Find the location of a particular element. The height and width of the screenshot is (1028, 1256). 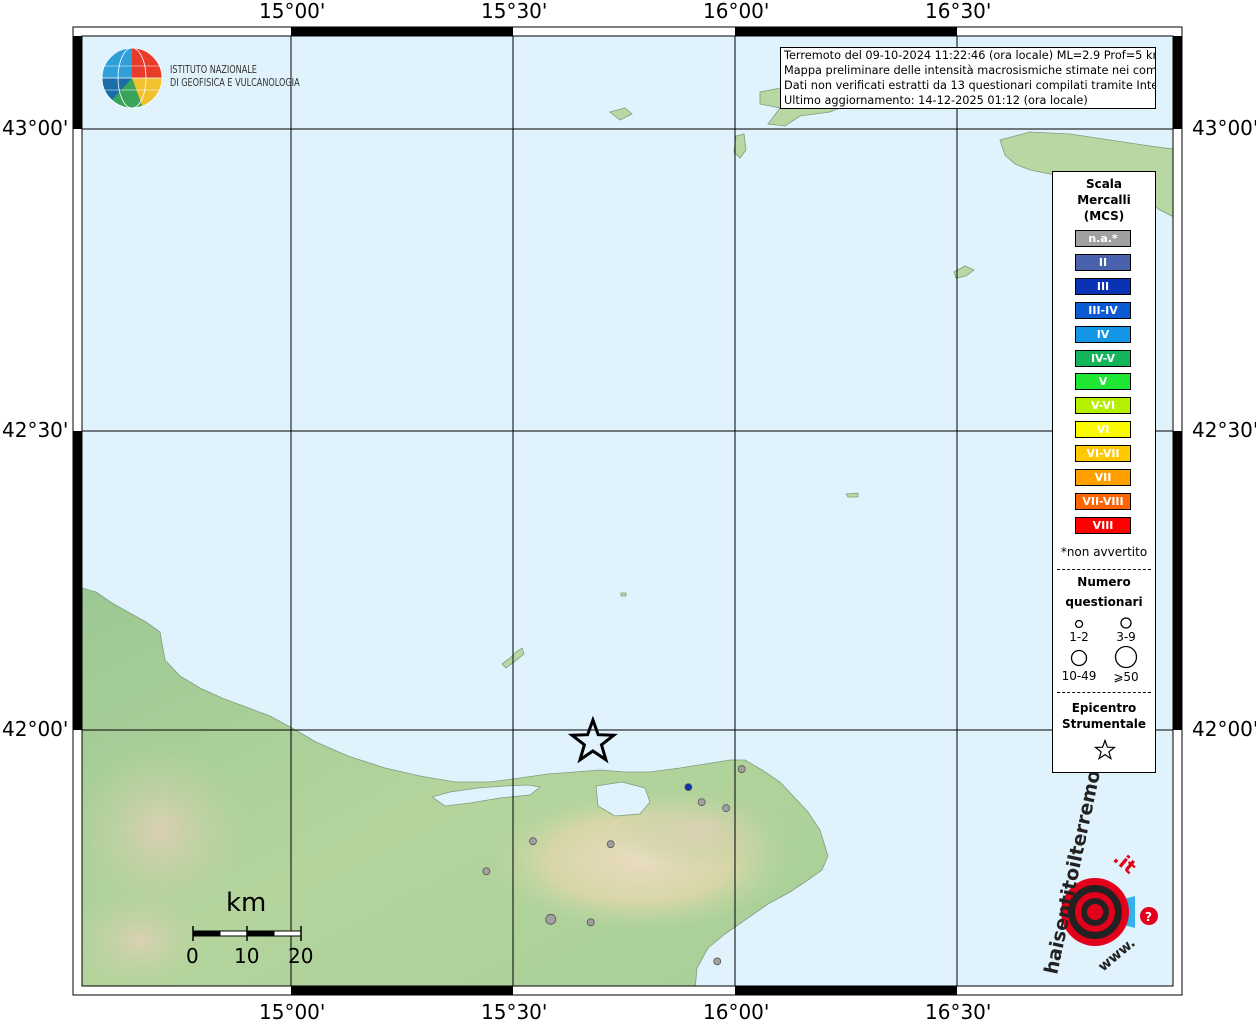

size-label-50: ⩾50 is located at coordinates (1126, 677).